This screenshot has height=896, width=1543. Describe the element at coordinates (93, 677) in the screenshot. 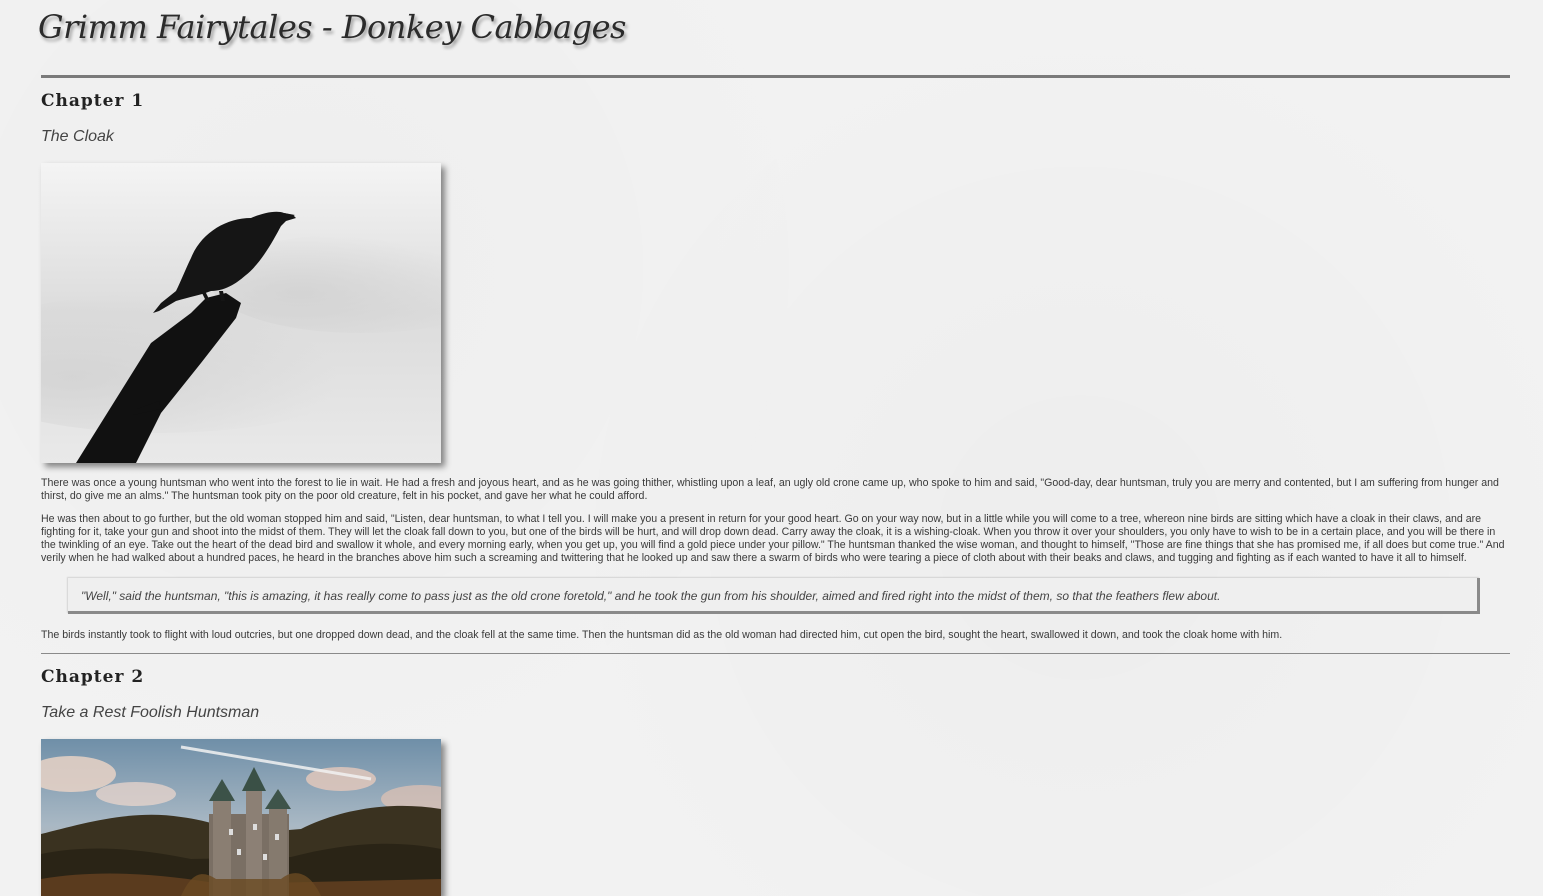

I see `chapter-2-heading: Chapter 2` at that location.